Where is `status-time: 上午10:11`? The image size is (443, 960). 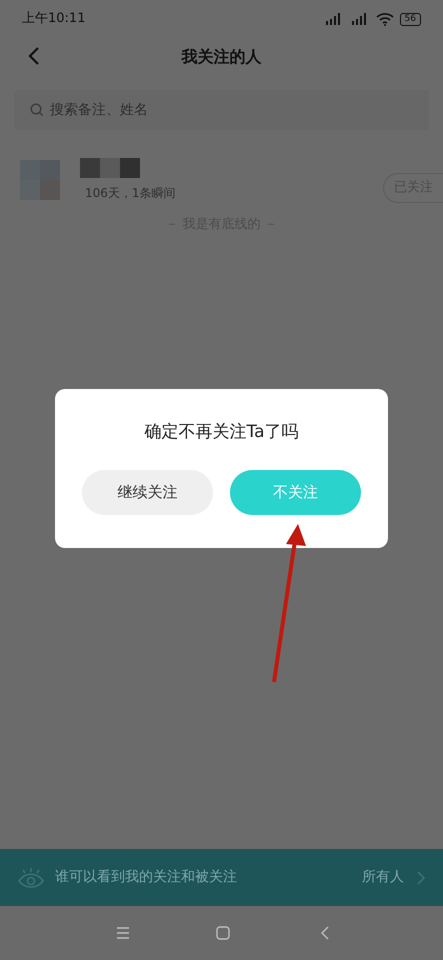
status-time: 上午10:11 is located at coordinates (54, 19).